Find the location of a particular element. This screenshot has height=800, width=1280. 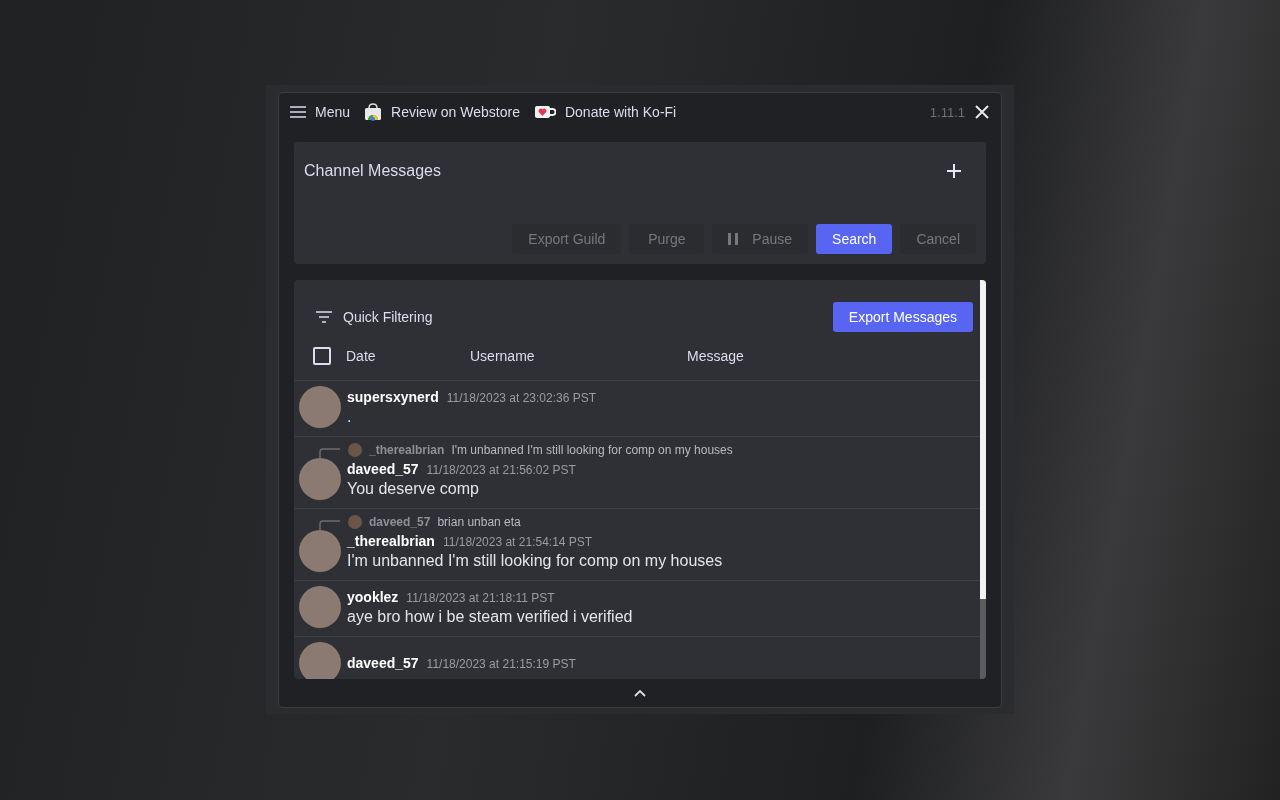

timestamp: 11/18/2023 at 21:56:02 PST is located at coordinates (501, 469).